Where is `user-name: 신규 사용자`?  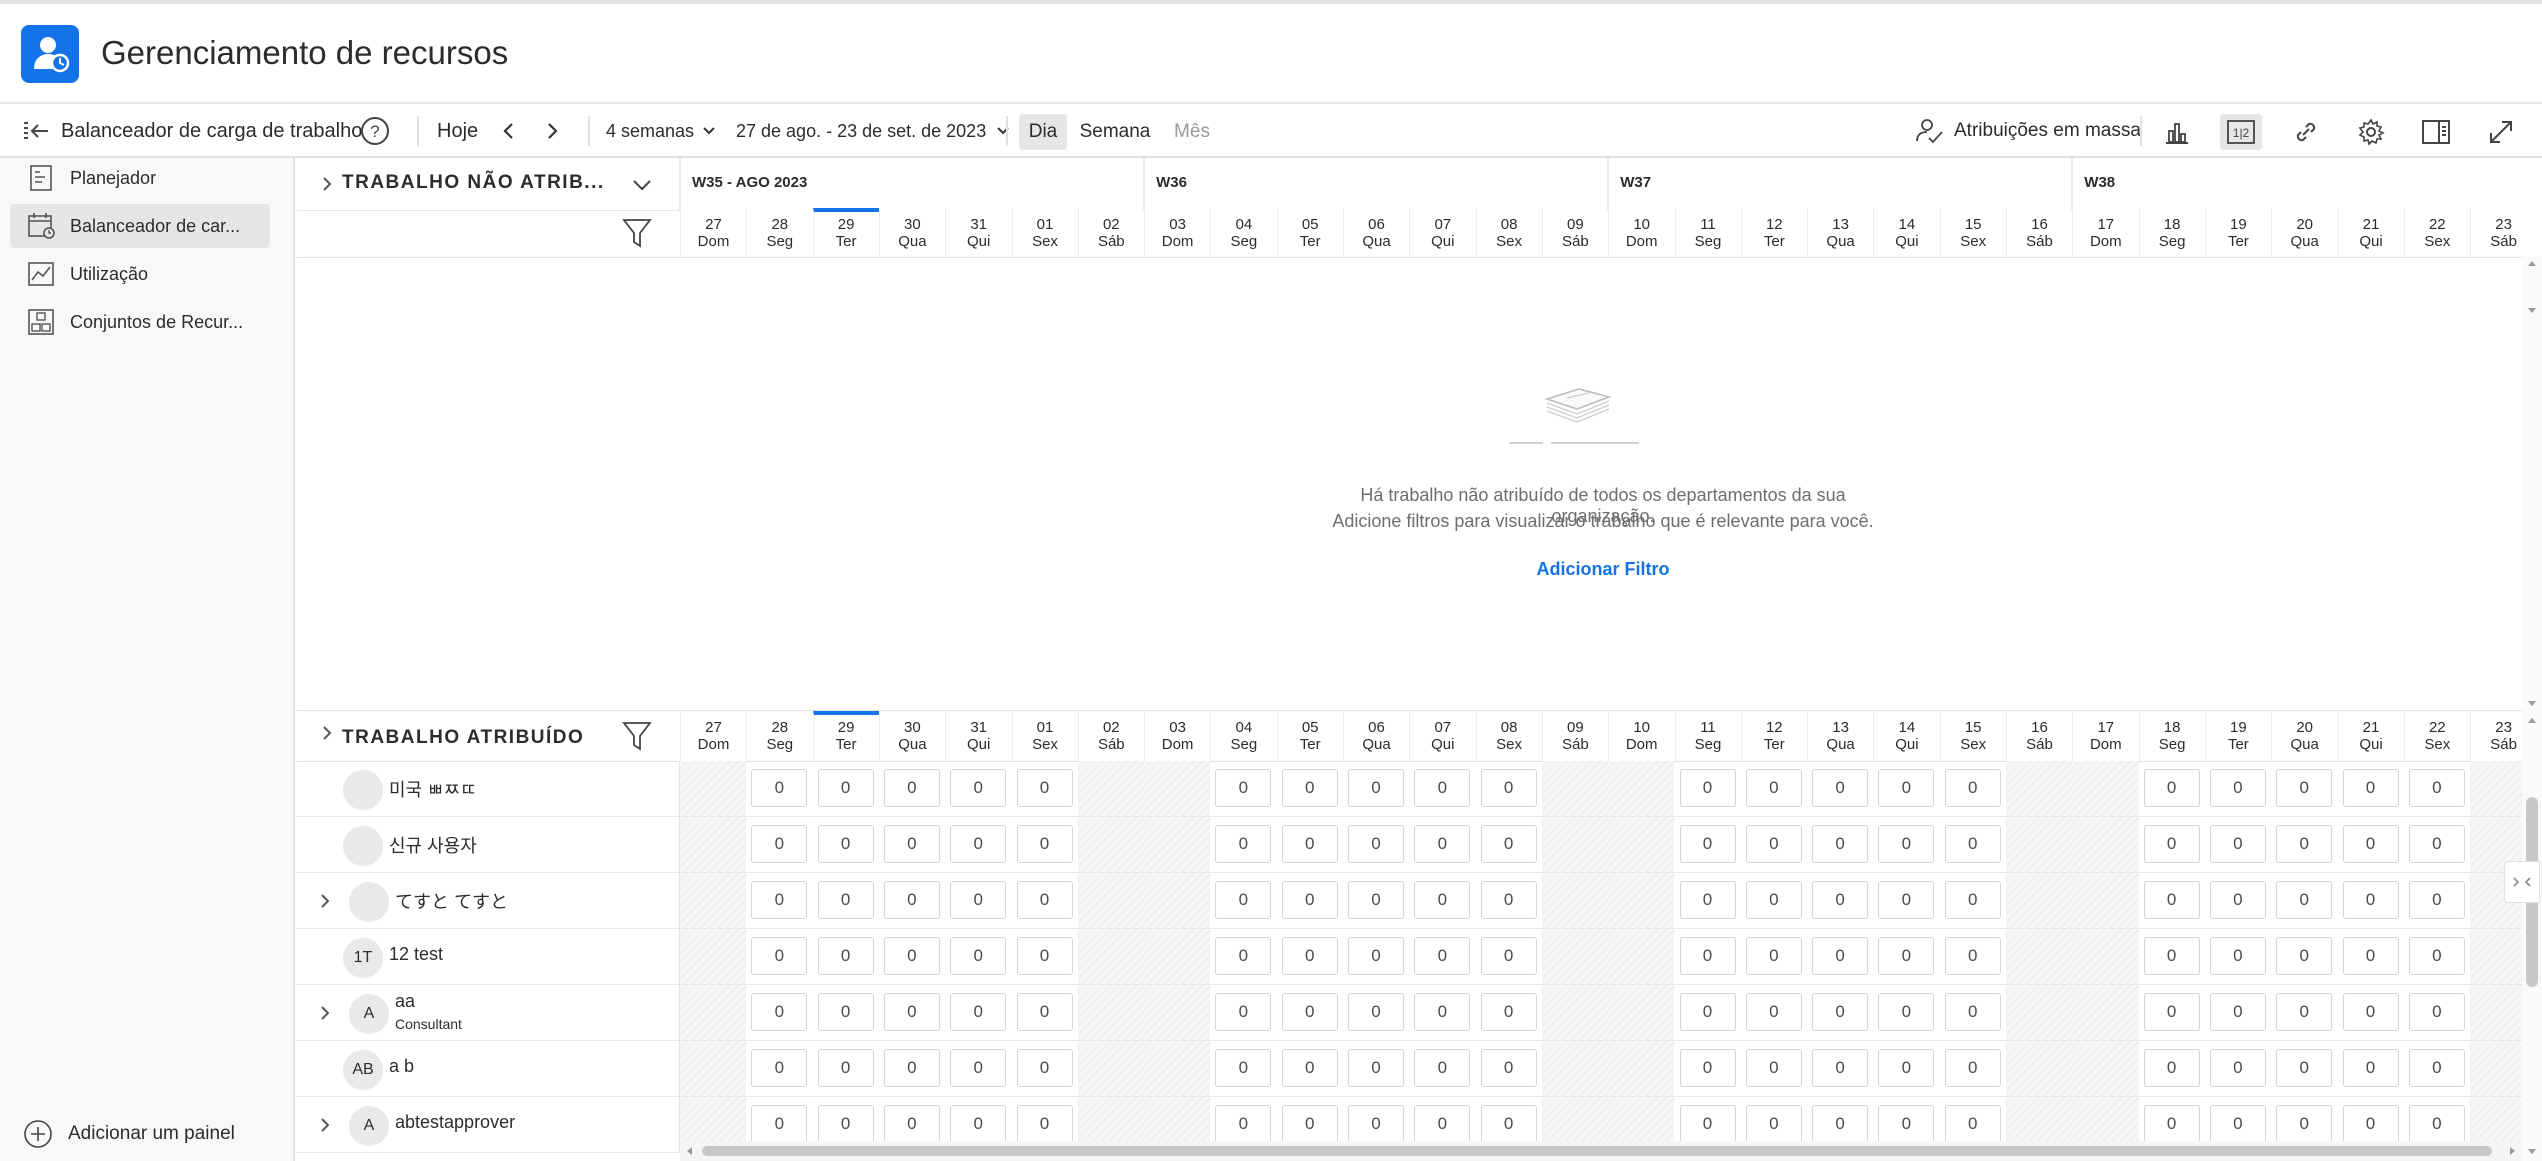 user-name: 신규 사용자 is located at coordinates (433, 845).